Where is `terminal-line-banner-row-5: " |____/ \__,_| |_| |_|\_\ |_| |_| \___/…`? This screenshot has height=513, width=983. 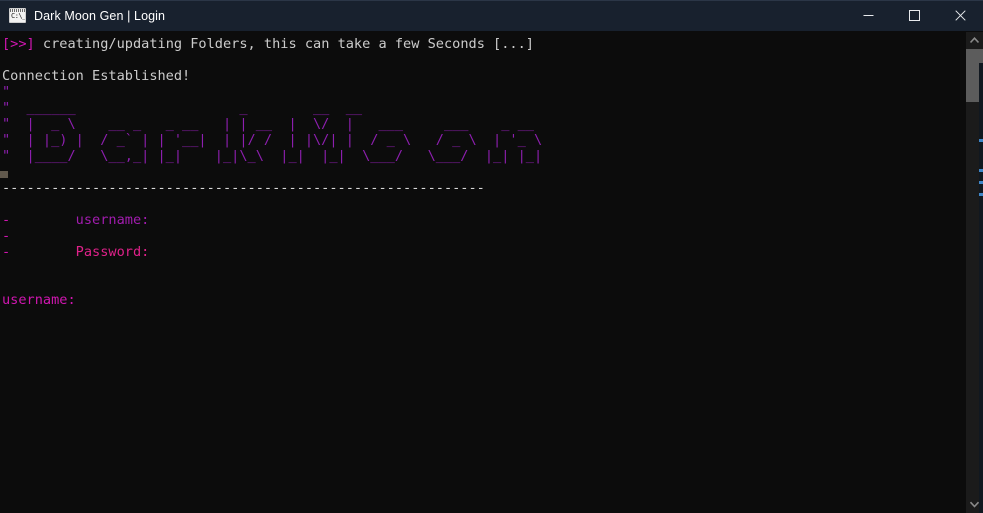 terminal-line-banner-row-5: " |____/ \__,_| |_| |_|\_\ |_| |_| \___/… is located at coordinates (483, 156).